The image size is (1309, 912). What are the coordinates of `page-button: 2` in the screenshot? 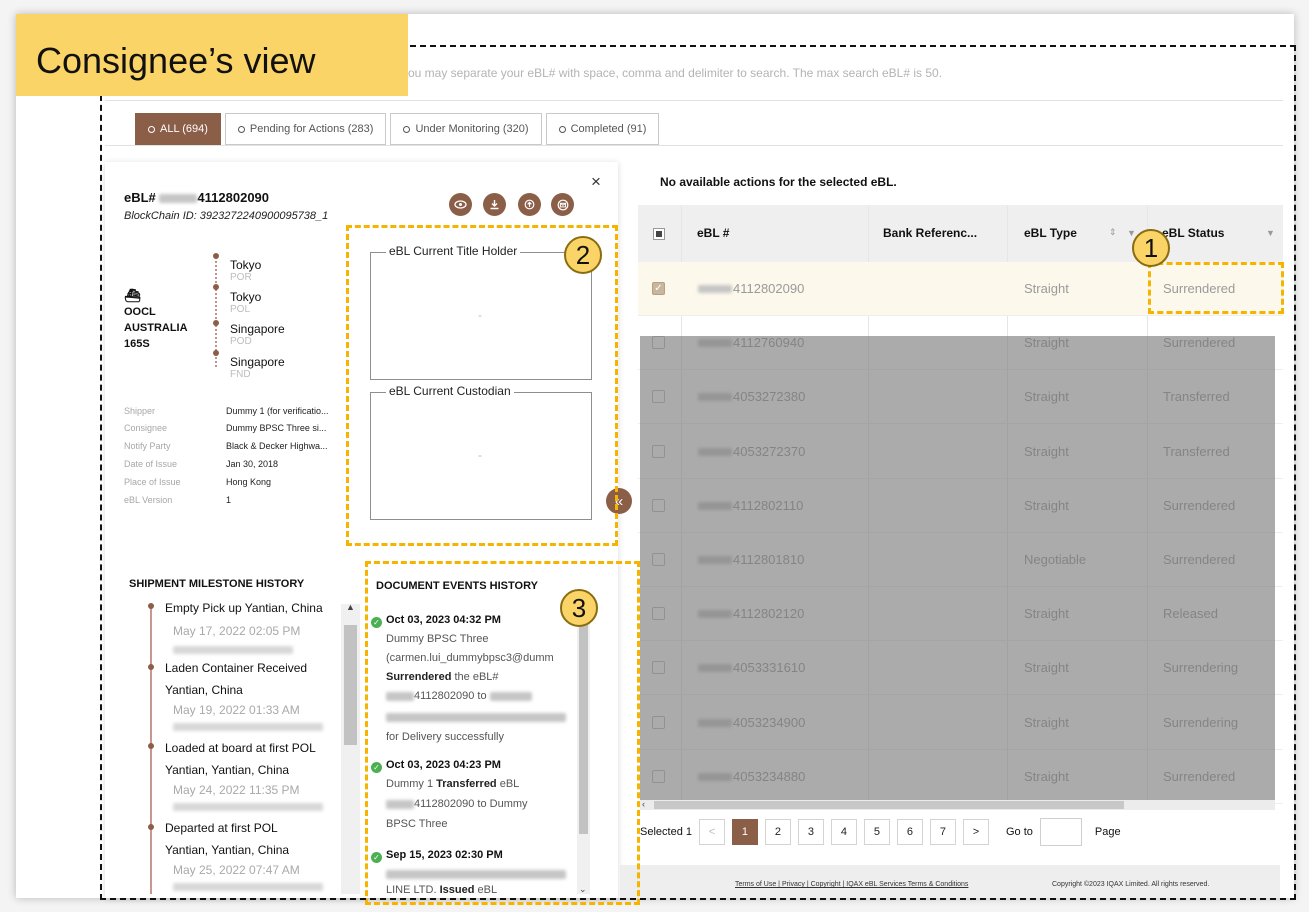 It's located at (777, 832).